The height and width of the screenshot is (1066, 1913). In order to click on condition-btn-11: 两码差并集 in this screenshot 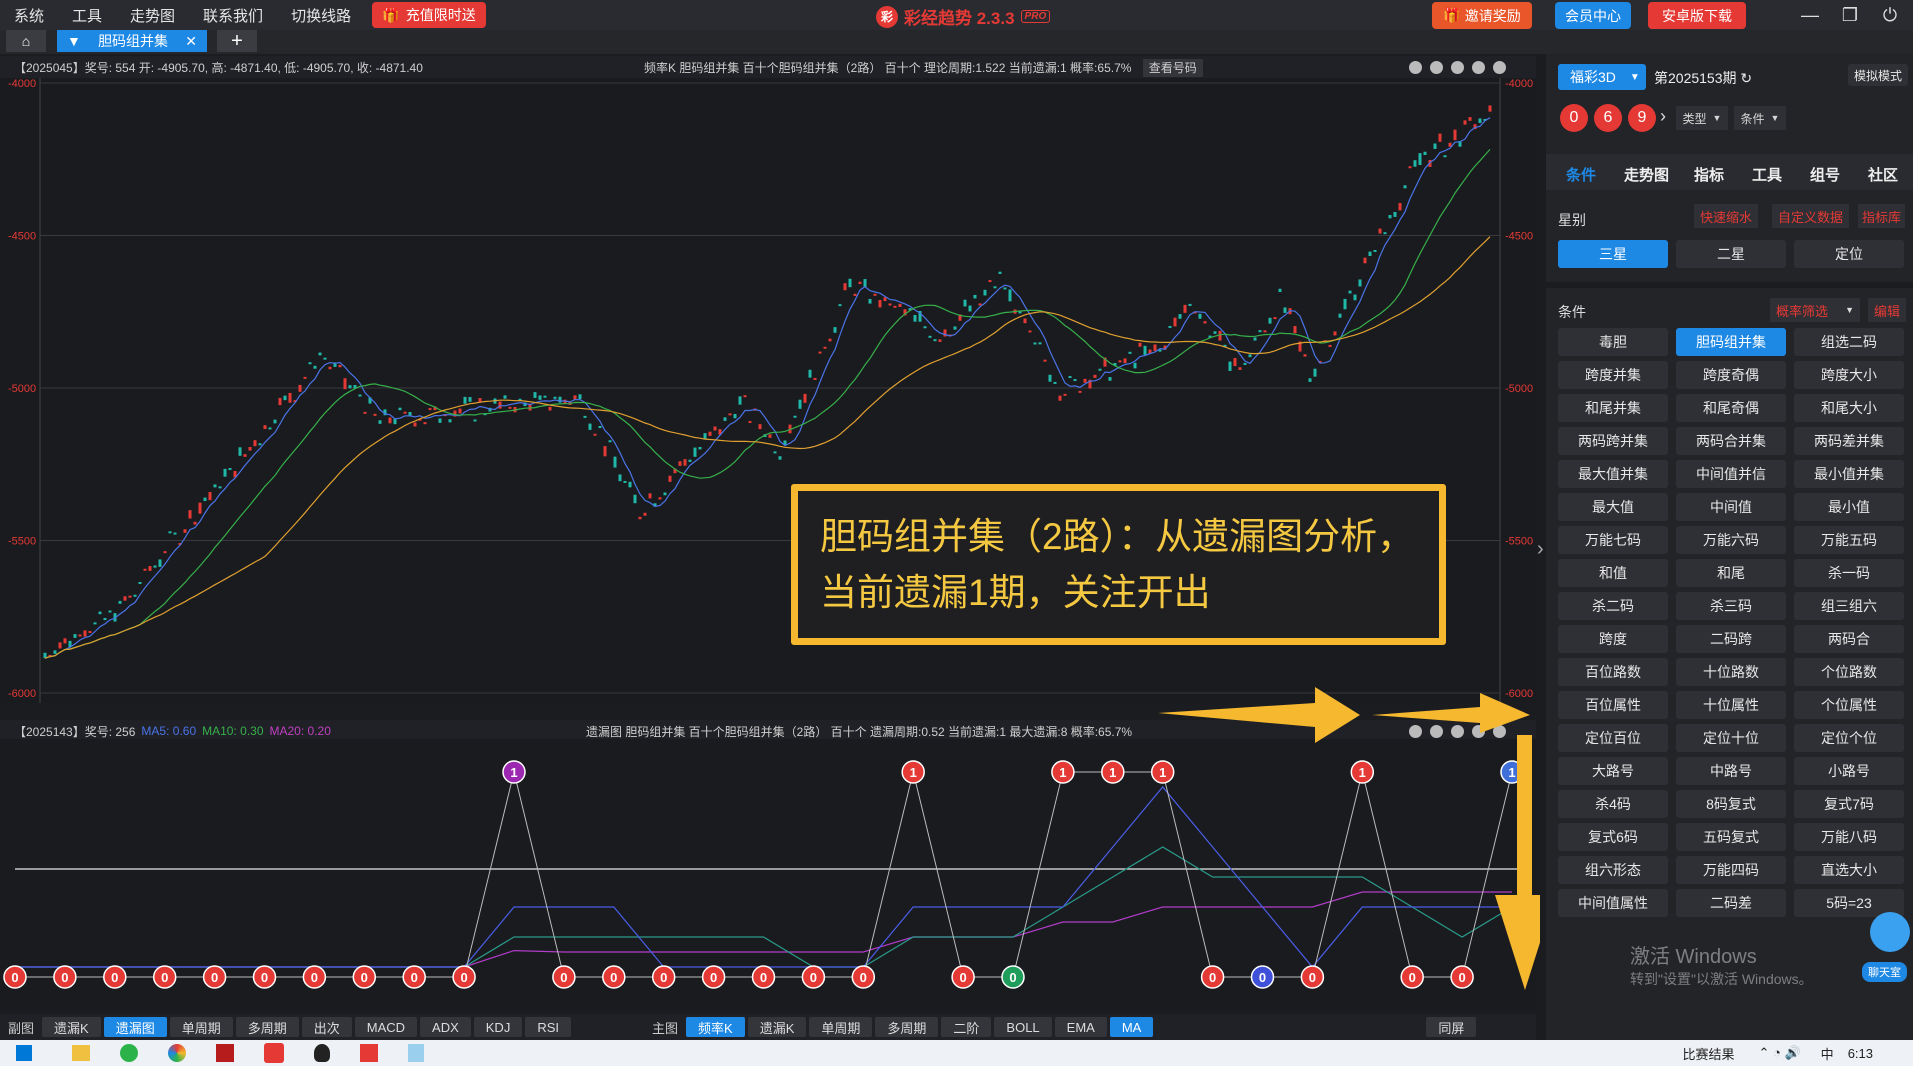, I will do `click(1849, 441)`.